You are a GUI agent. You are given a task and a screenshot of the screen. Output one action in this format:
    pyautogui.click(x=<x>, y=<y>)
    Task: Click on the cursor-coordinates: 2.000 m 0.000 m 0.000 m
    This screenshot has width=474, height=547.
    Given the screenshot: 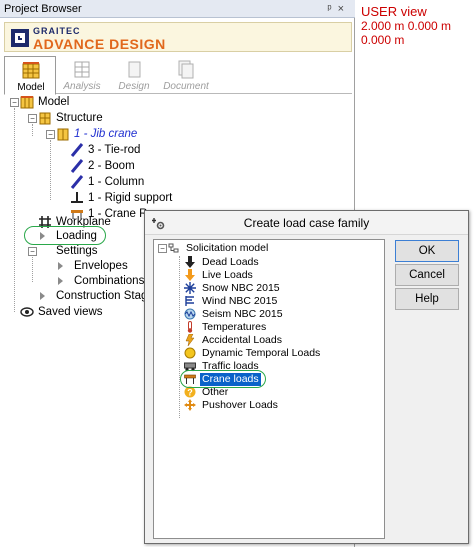 What is the action you would take?
    pyautogui.click(x=406, y=33)
    